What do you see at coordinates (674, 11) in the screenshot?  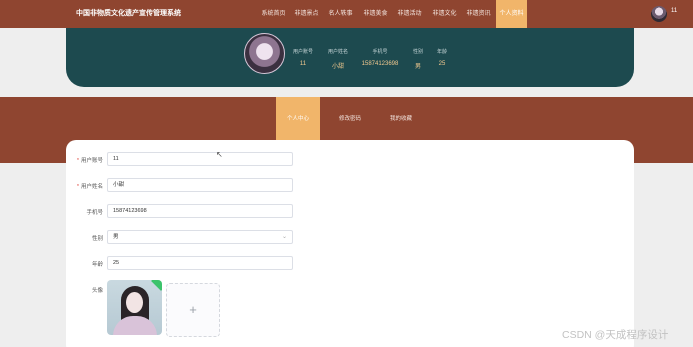 I see `nav-username: 11` at bounding box center [674, 11].